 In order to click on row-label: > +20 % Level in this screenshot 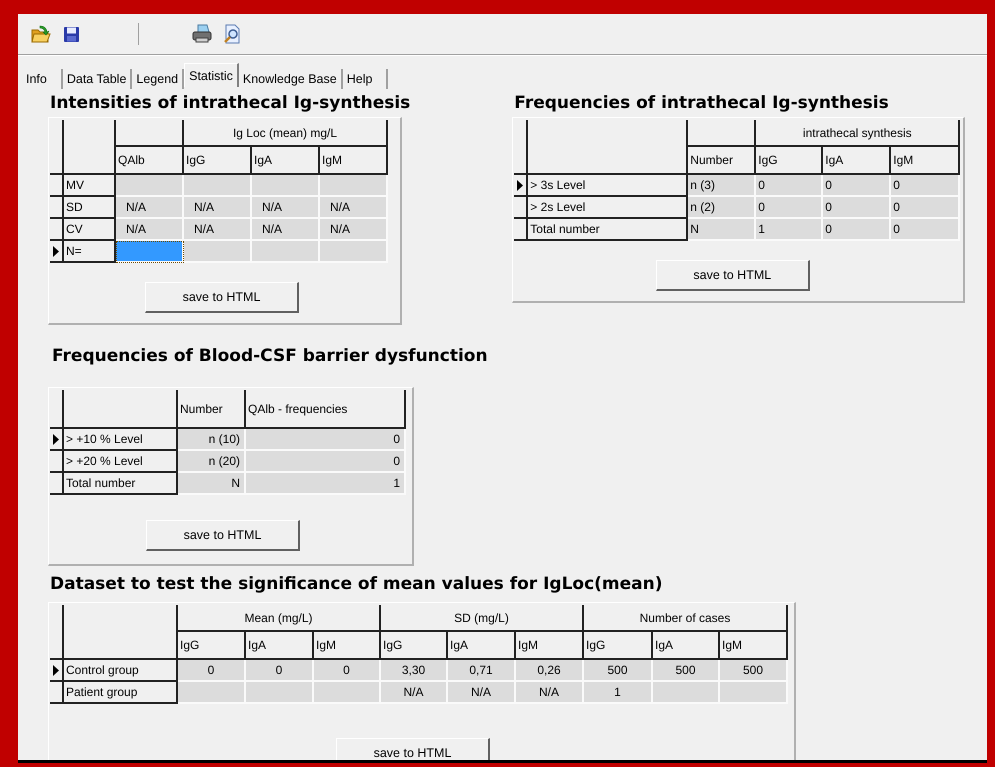, I will do `click(121, 462)`.